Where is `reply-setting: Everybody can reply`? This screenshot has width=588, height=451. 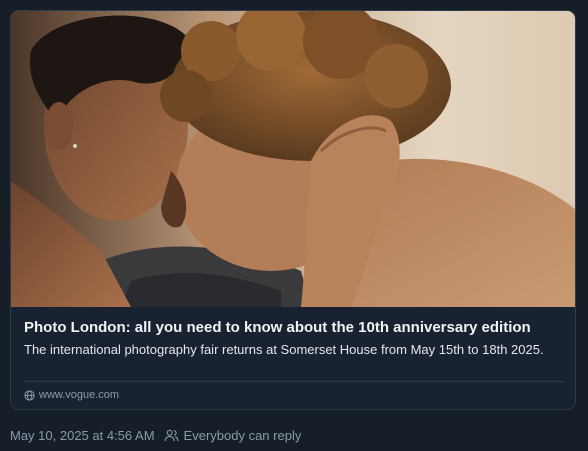
reply-setting: Everybody can reply is located at coordinates (243, 435).